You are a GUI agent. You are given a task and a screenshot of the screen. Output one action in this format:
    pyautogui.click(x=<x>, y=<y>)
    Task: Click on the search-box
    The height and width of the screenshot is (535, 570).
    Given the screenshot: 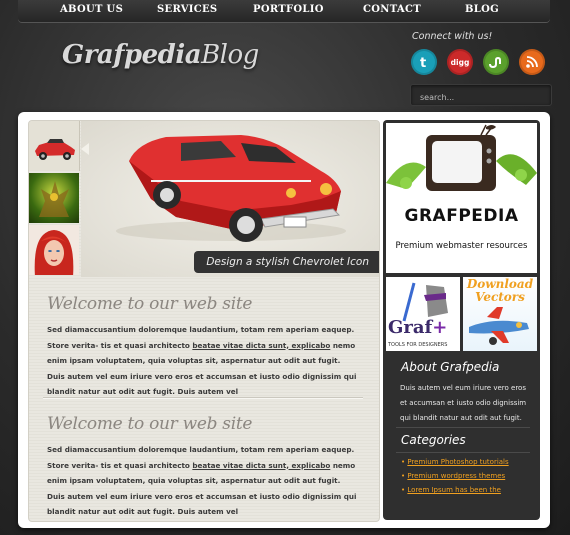 What is the action you would take?
    pyautogui.click(x=481, y=95)
    